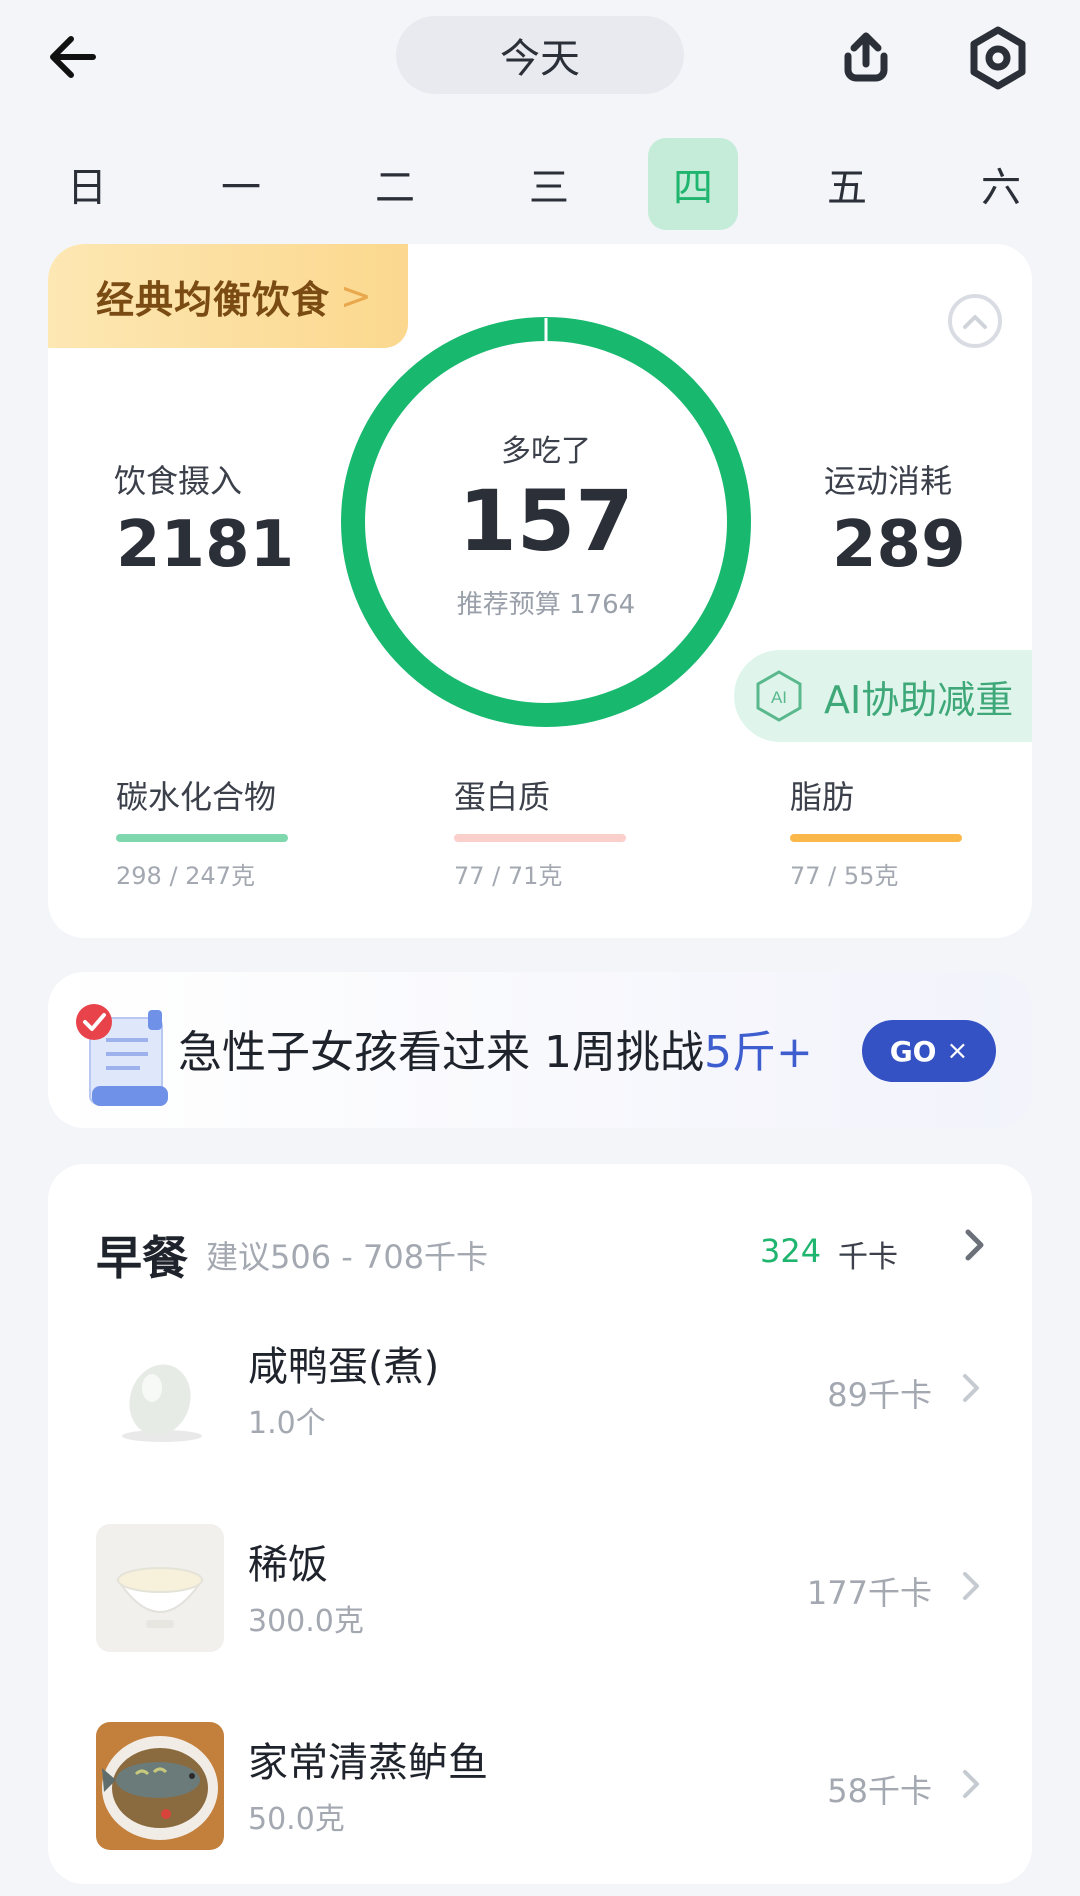  I want to click on macro-label: 碳水化合物, so click(196, 797).